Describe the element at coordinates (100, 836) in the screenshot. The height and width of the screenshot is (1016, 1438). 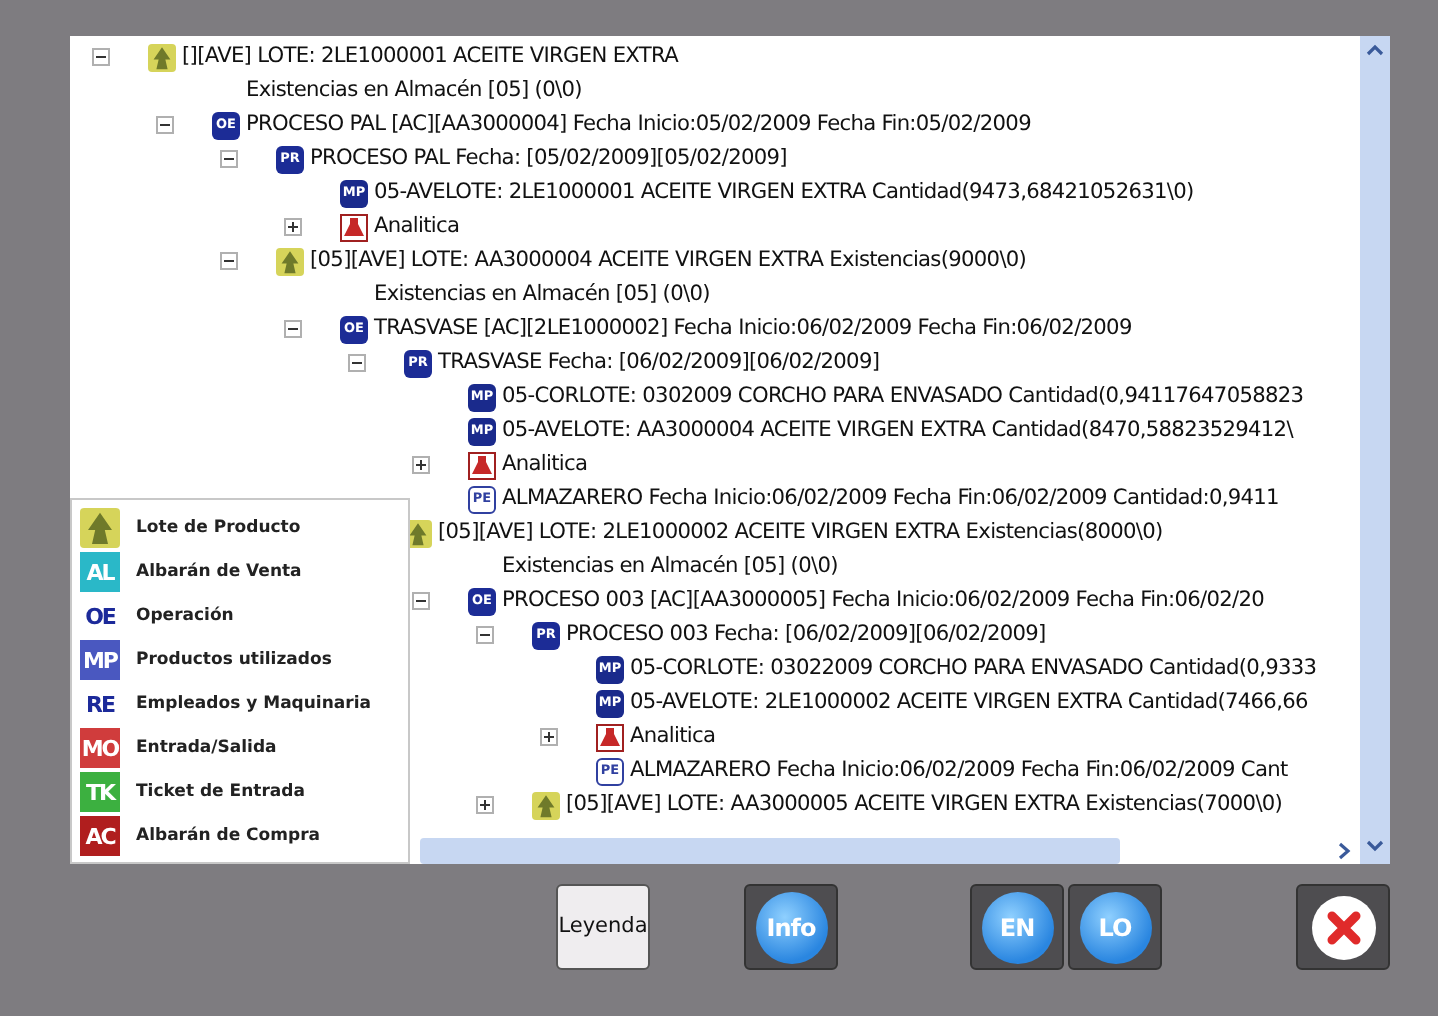
I see `code-icon: AC` at that location.